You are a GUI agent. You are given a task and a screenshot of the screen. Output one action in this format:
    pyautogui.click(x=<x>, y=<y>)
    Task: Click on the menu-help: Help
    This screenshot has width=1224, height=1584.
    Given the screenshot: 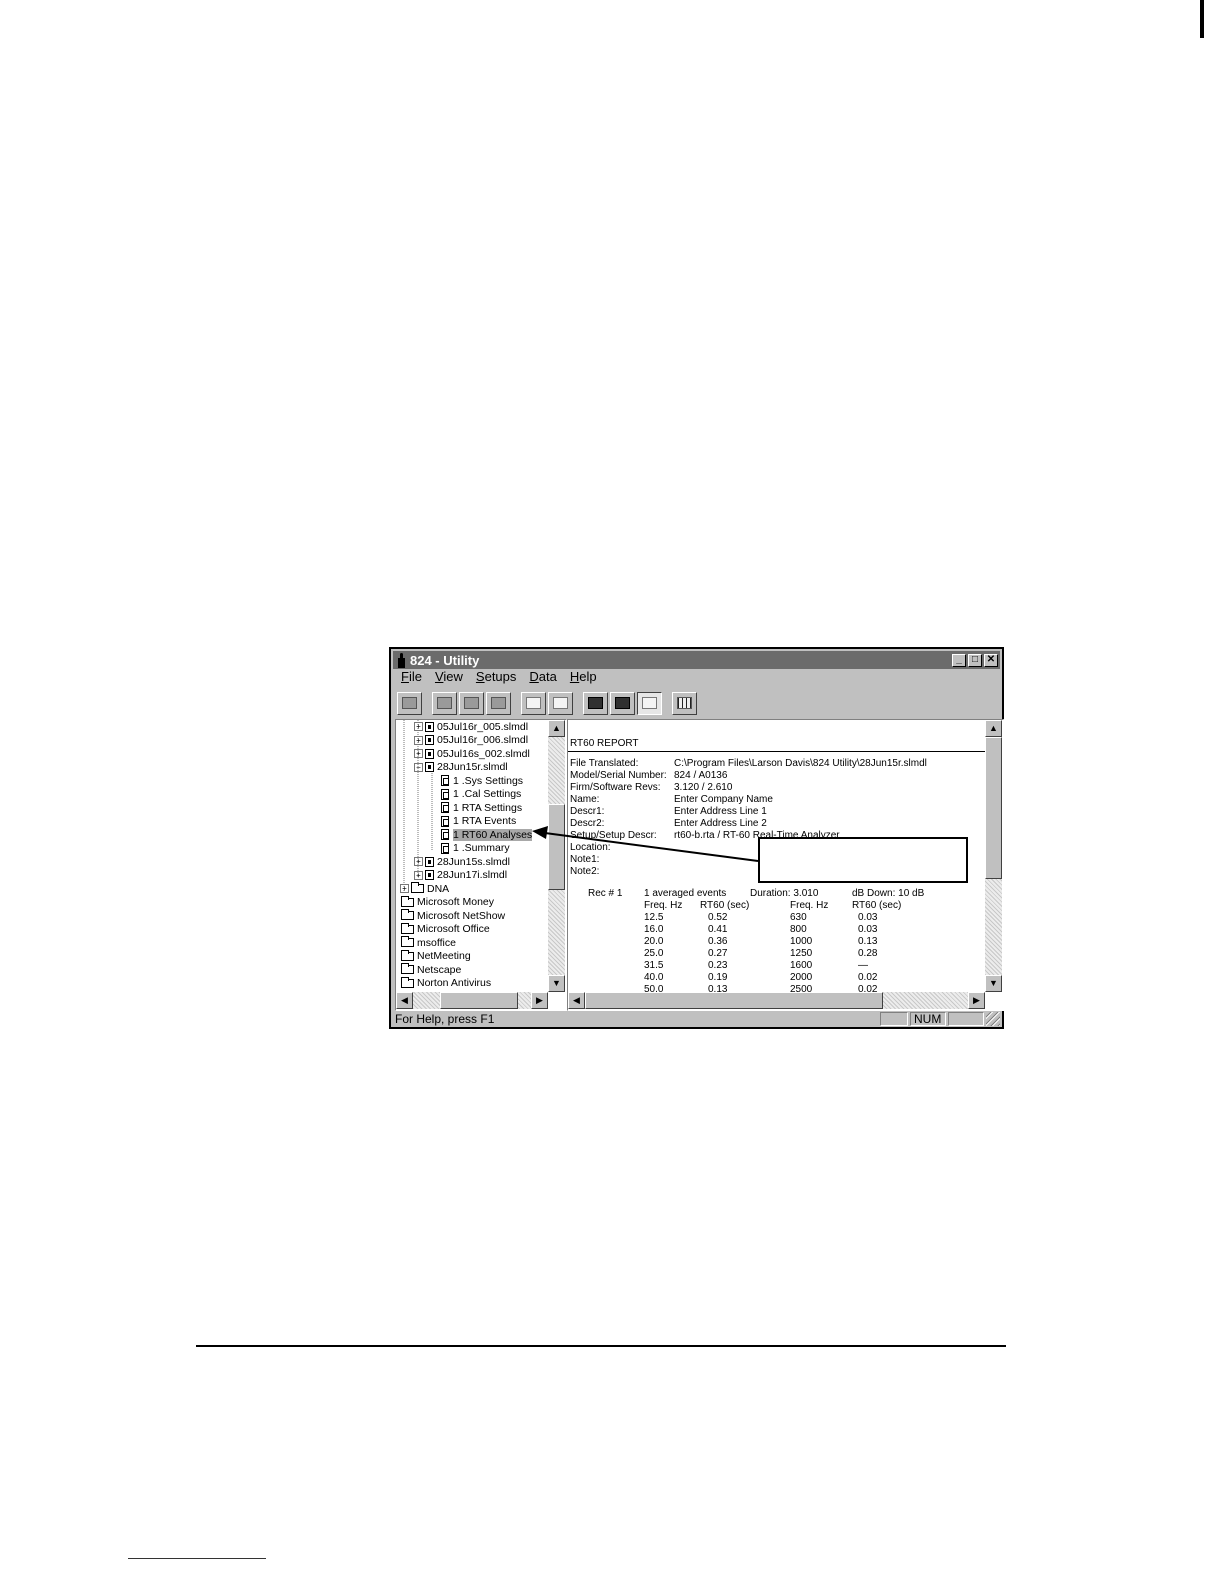 What is the action you would take?
    pyautogui.click(x=586, y=678)
    